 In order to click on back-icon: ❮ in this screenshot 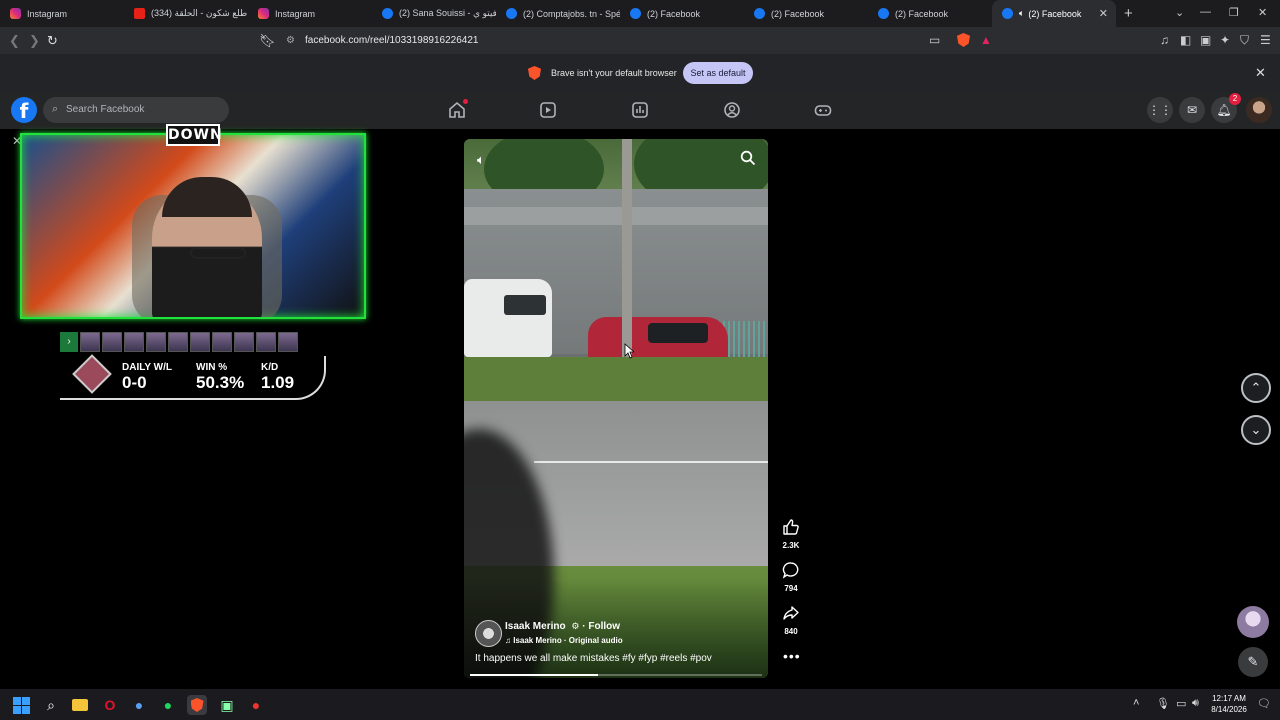, I will do `click(14, 41)`.